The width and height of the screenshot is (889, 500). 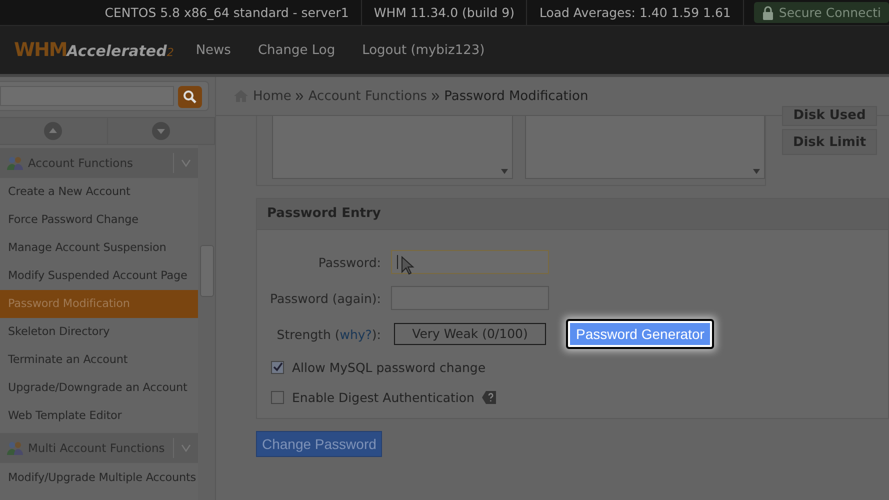 I want to click on menu-item: Manage Account Suspension, so click(x=99, y=248).